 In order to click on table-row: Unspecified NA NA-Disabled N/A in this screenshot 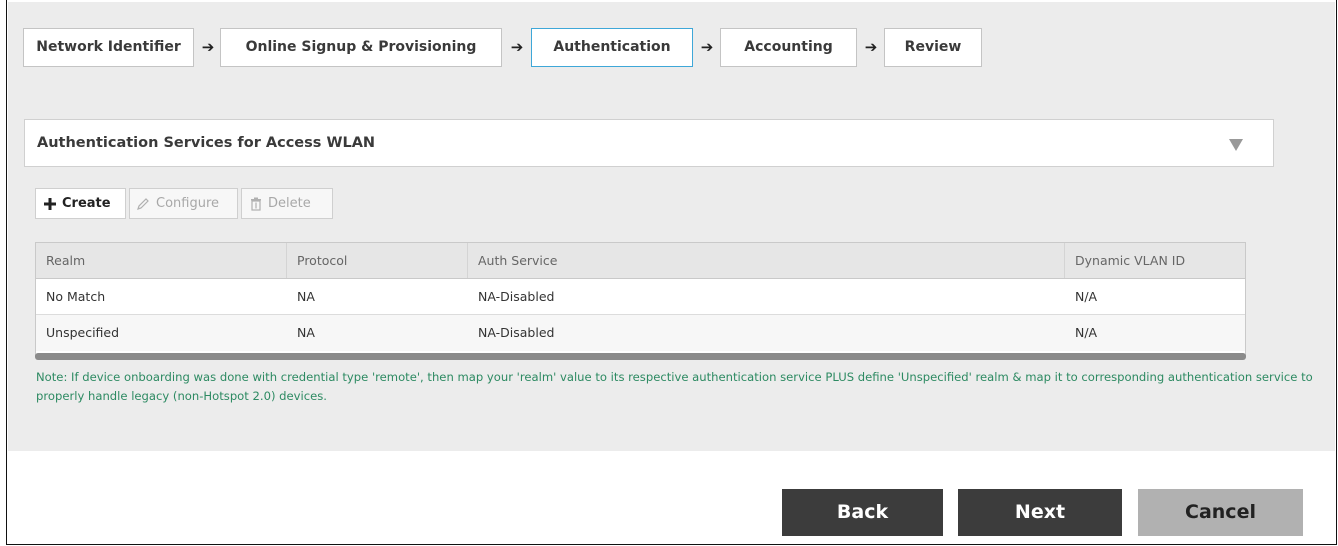, I will do `click(640, 333)`.